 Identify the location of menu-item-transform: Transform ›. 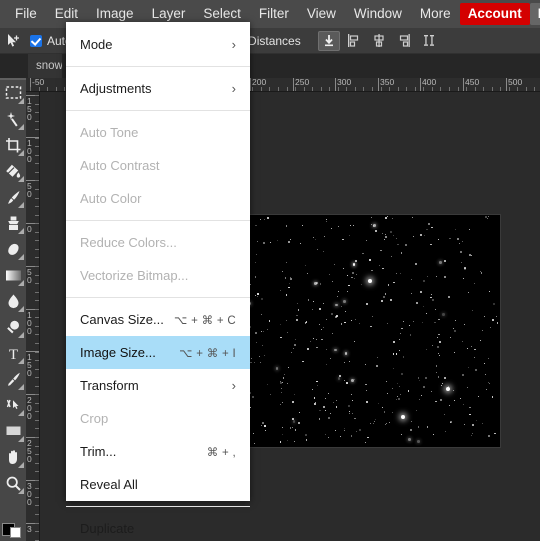
(158, 385).